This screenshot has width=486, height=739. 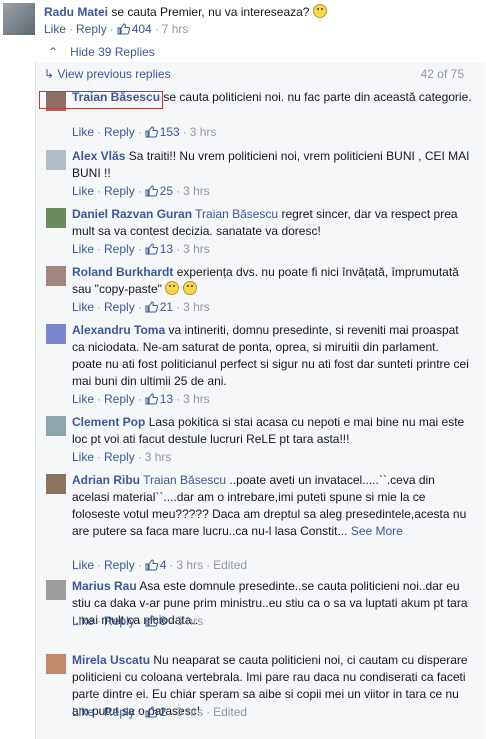 What do you see at coordinates (442, 74) in the screenshot?
I see `reply-counter: 42 of 75` at bounding box center [442, 74].